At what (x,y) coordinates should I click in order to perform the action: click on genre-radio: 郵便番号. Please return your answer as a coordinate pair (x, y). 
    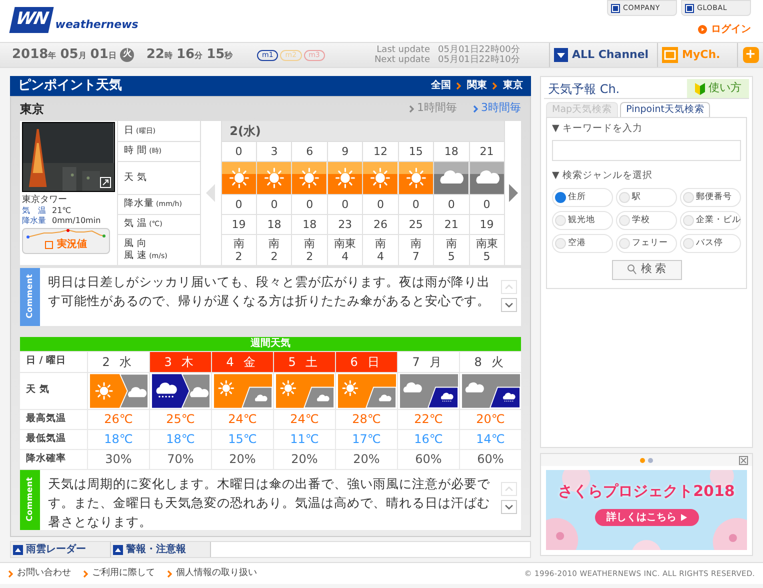
    Looking at the image, I should click on (710, 197).